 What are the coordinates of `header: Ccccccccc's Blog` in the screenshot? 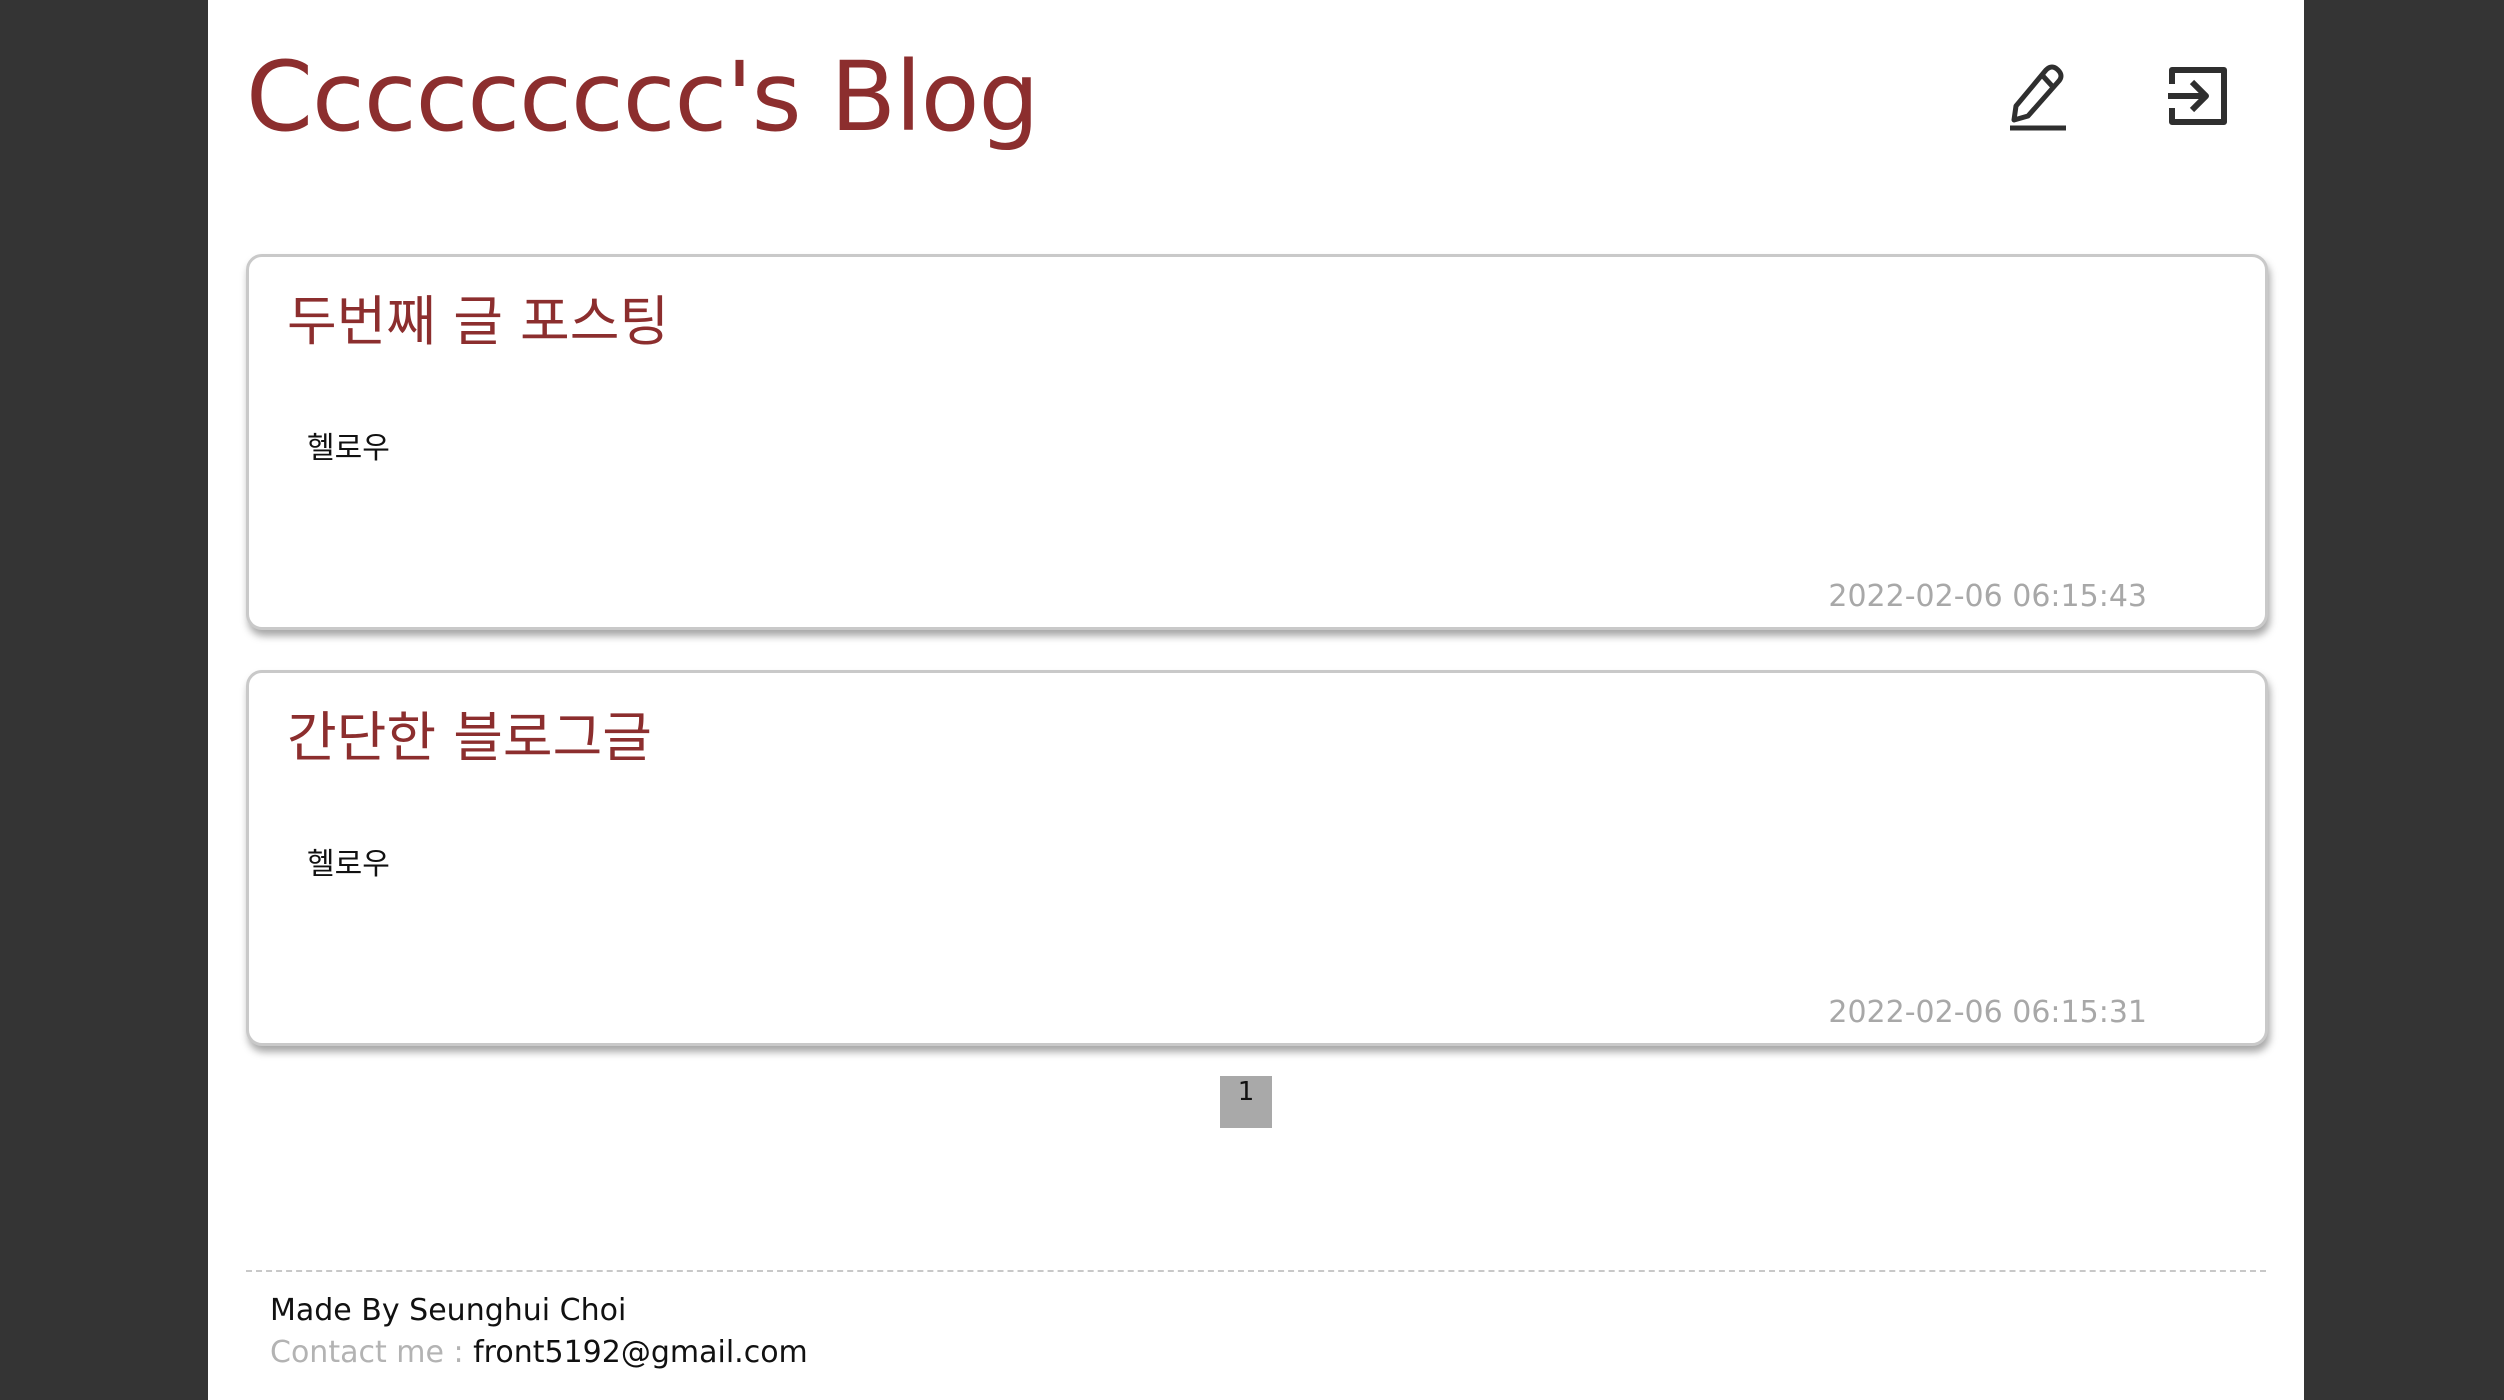 It's located at (1256, 100).